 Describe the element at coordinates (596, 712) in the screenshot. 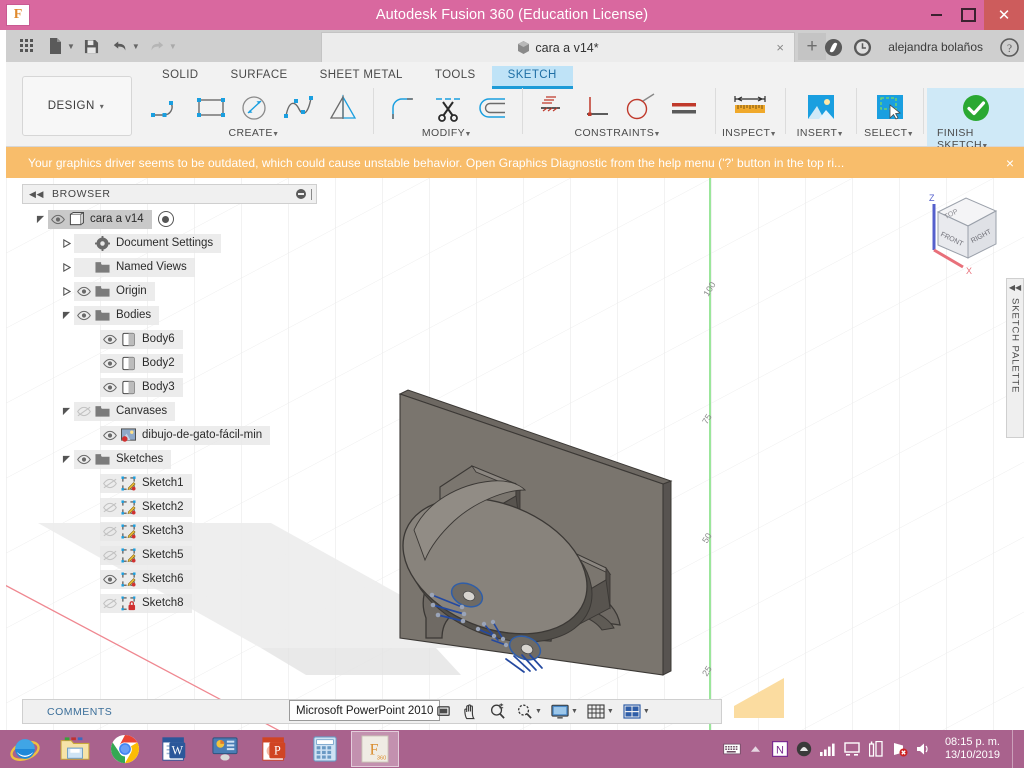

I see `grid-snaps-icon` at that location.